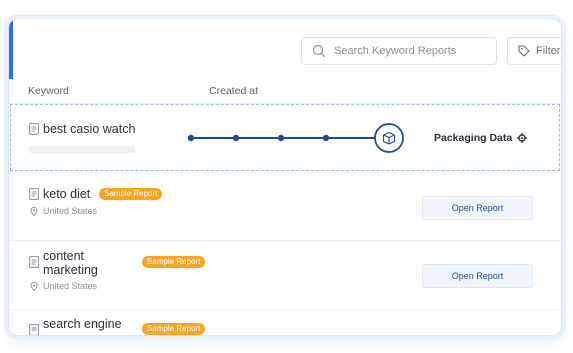 This screenshot has height=353, width=573. Describe the element at coordinates (66, 194) in the screenshot. I see `keyword-text: keto diet` at that location.